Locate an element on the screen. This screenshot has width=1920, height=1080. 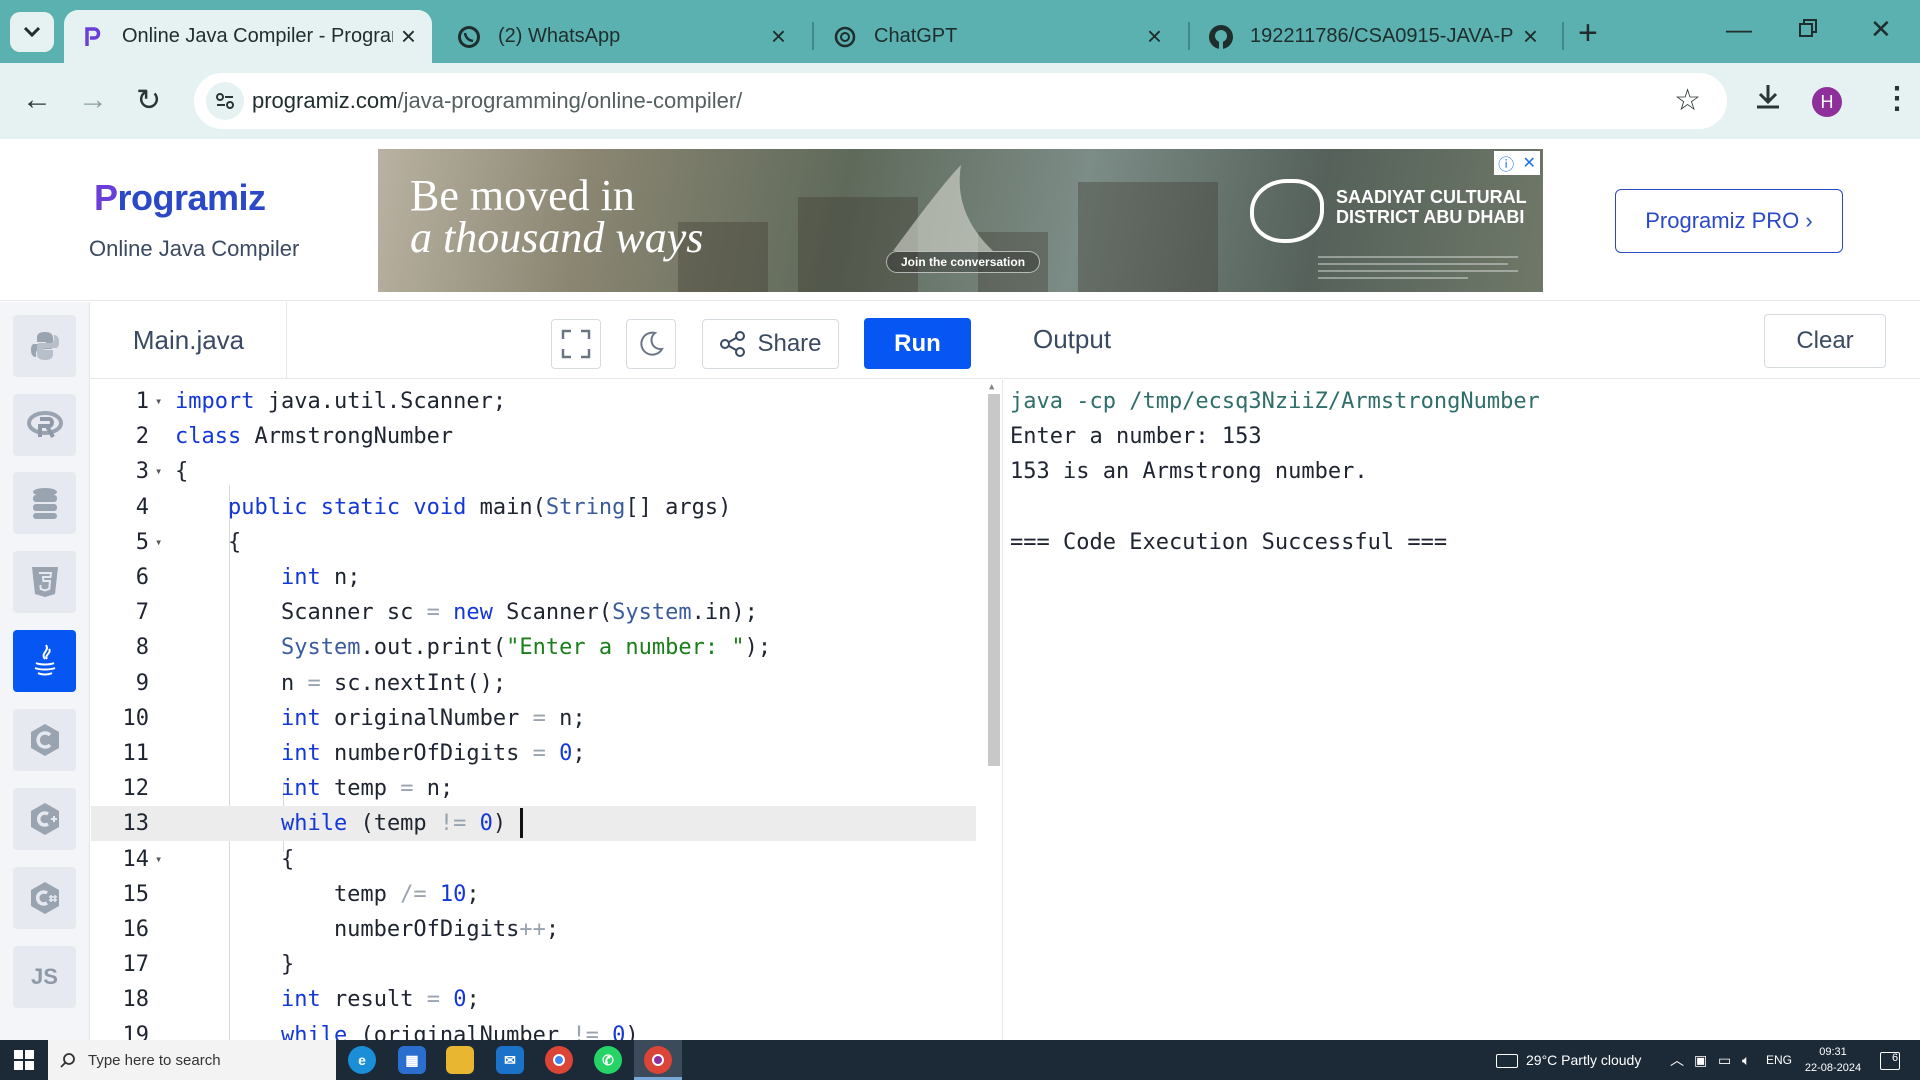
chrome-profile-icon is located at coordinates (658, 1060).